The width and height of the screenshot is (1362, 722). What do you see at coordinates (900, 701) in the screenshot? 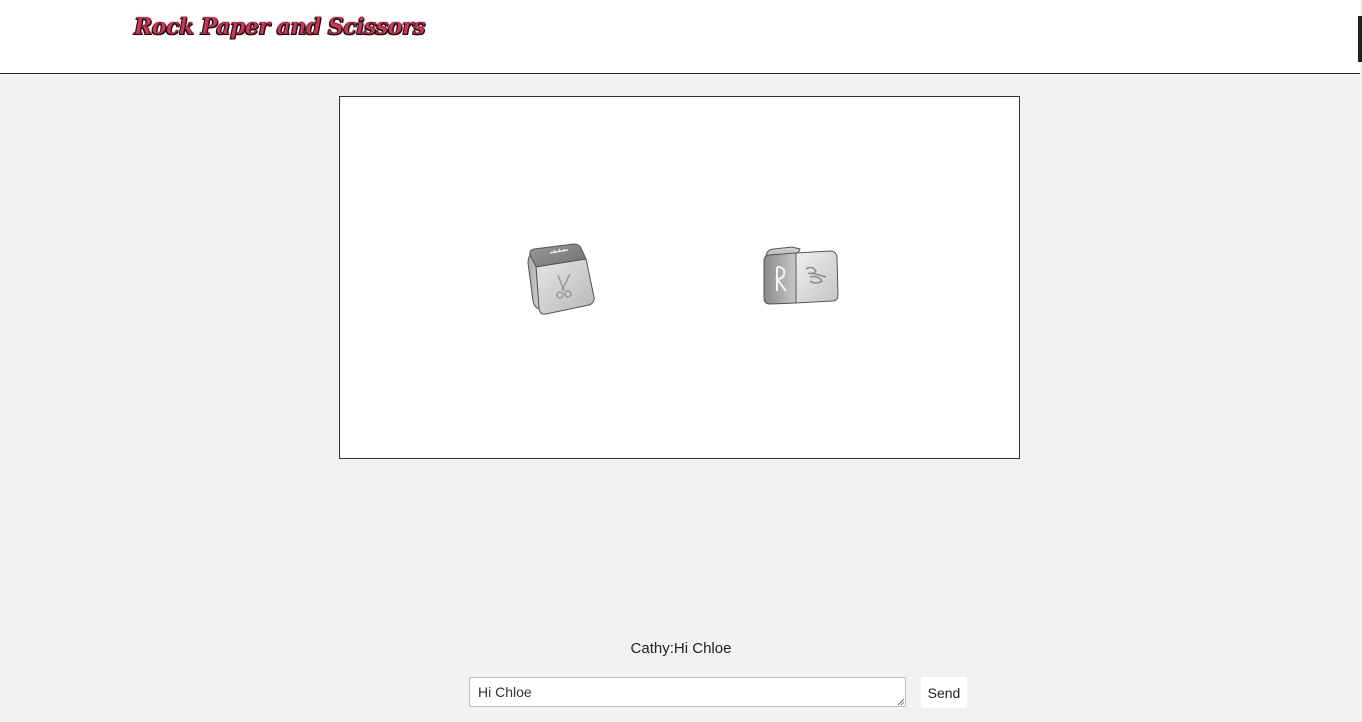
I see `resize-grip-icon` at bounding box center [900, 701].